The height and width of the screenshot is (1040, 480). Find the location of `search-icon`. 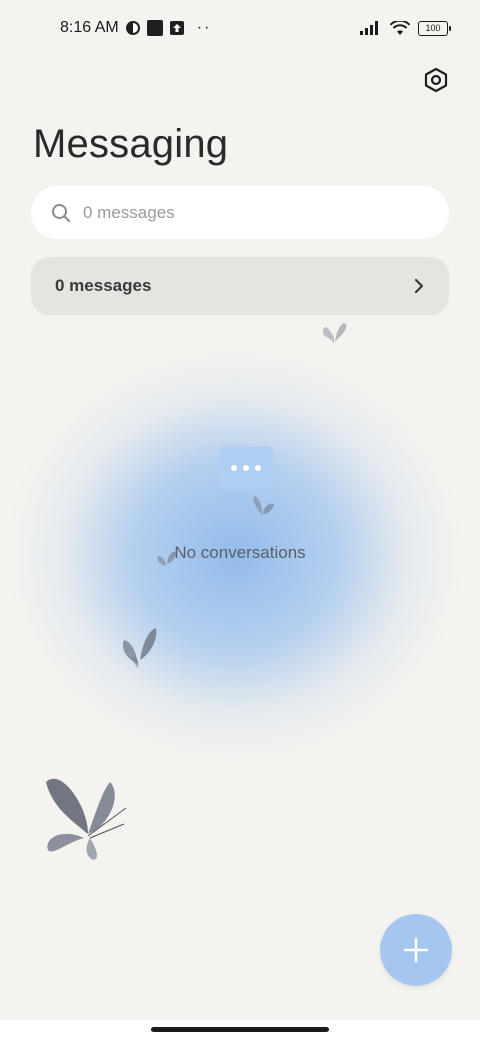

search-icon is located at coordinates (61, 212).